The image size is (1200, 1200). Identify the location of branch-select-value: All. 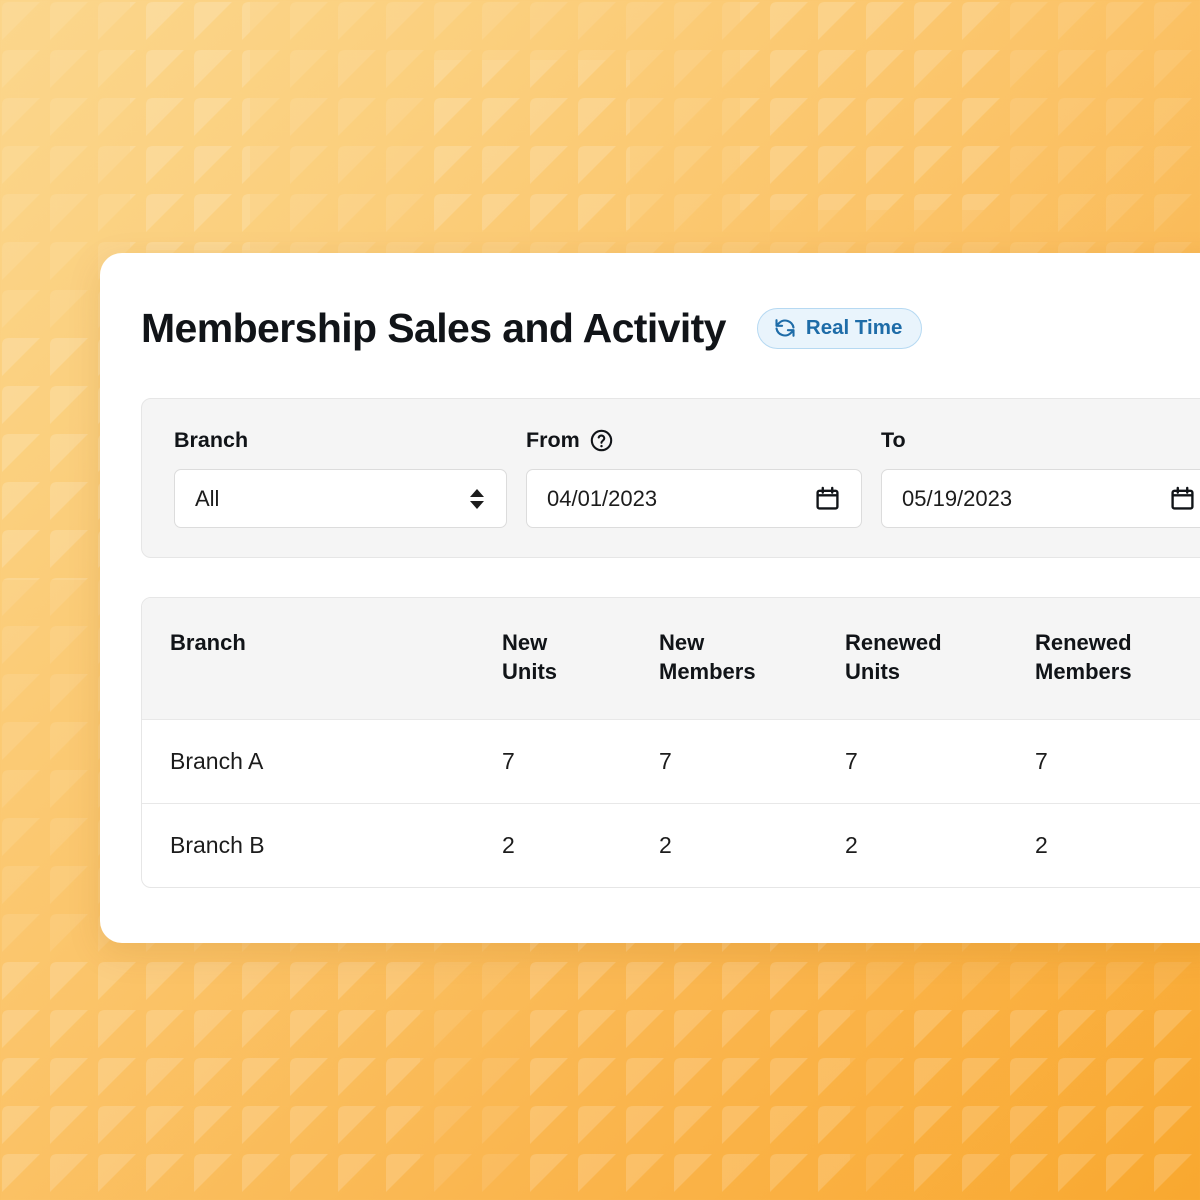
(207, 498).